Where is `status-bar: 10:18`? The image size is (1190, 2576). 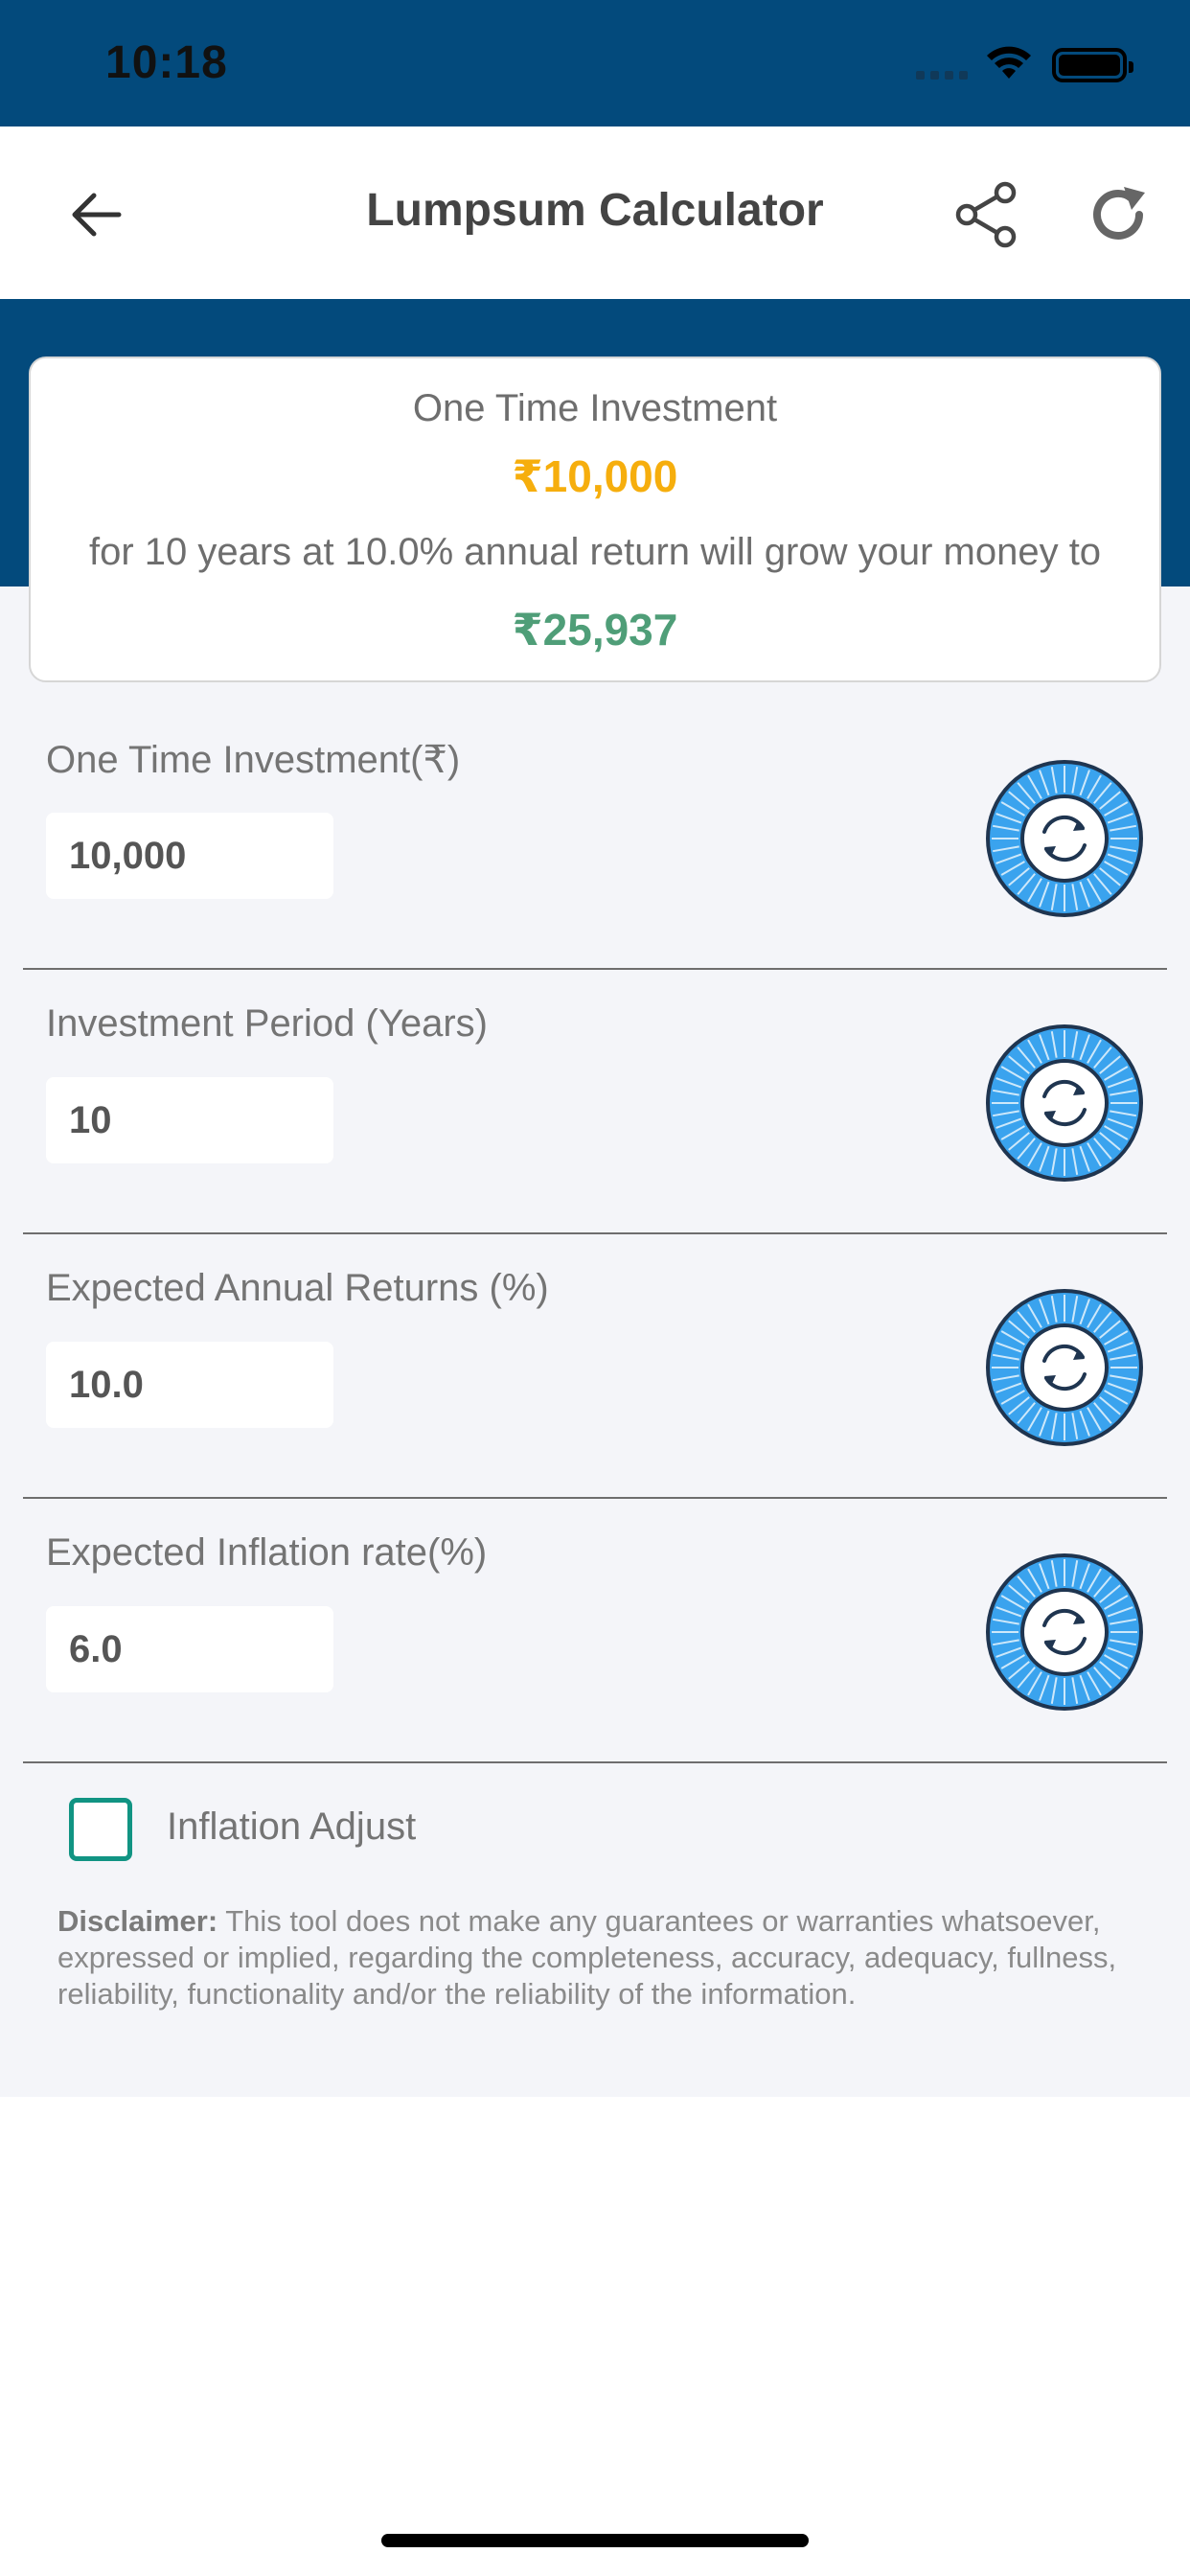 status-bar: 10:18 is located at coordinates (595, 63).